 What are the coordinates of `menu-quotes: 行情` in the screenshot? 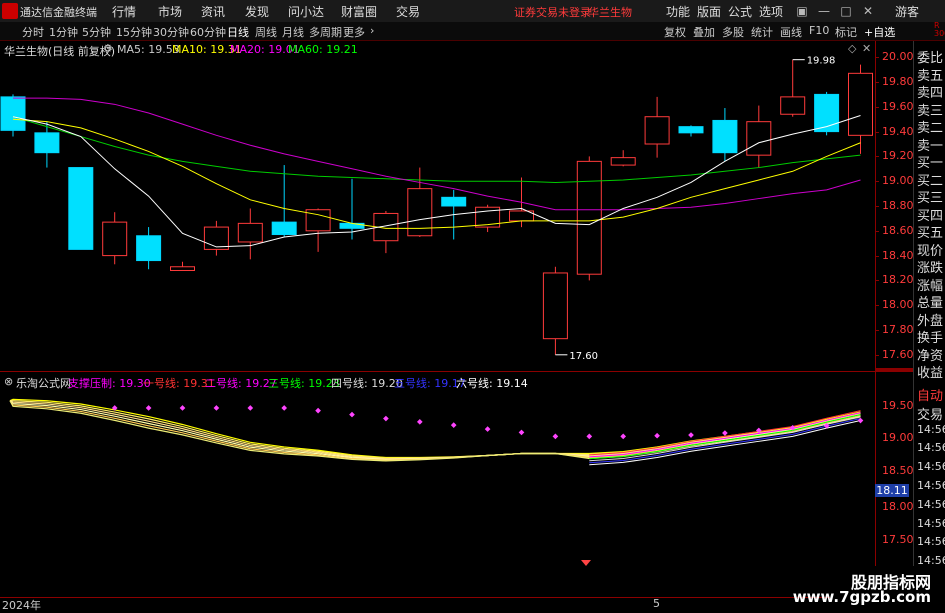 It's located at (124, 11).